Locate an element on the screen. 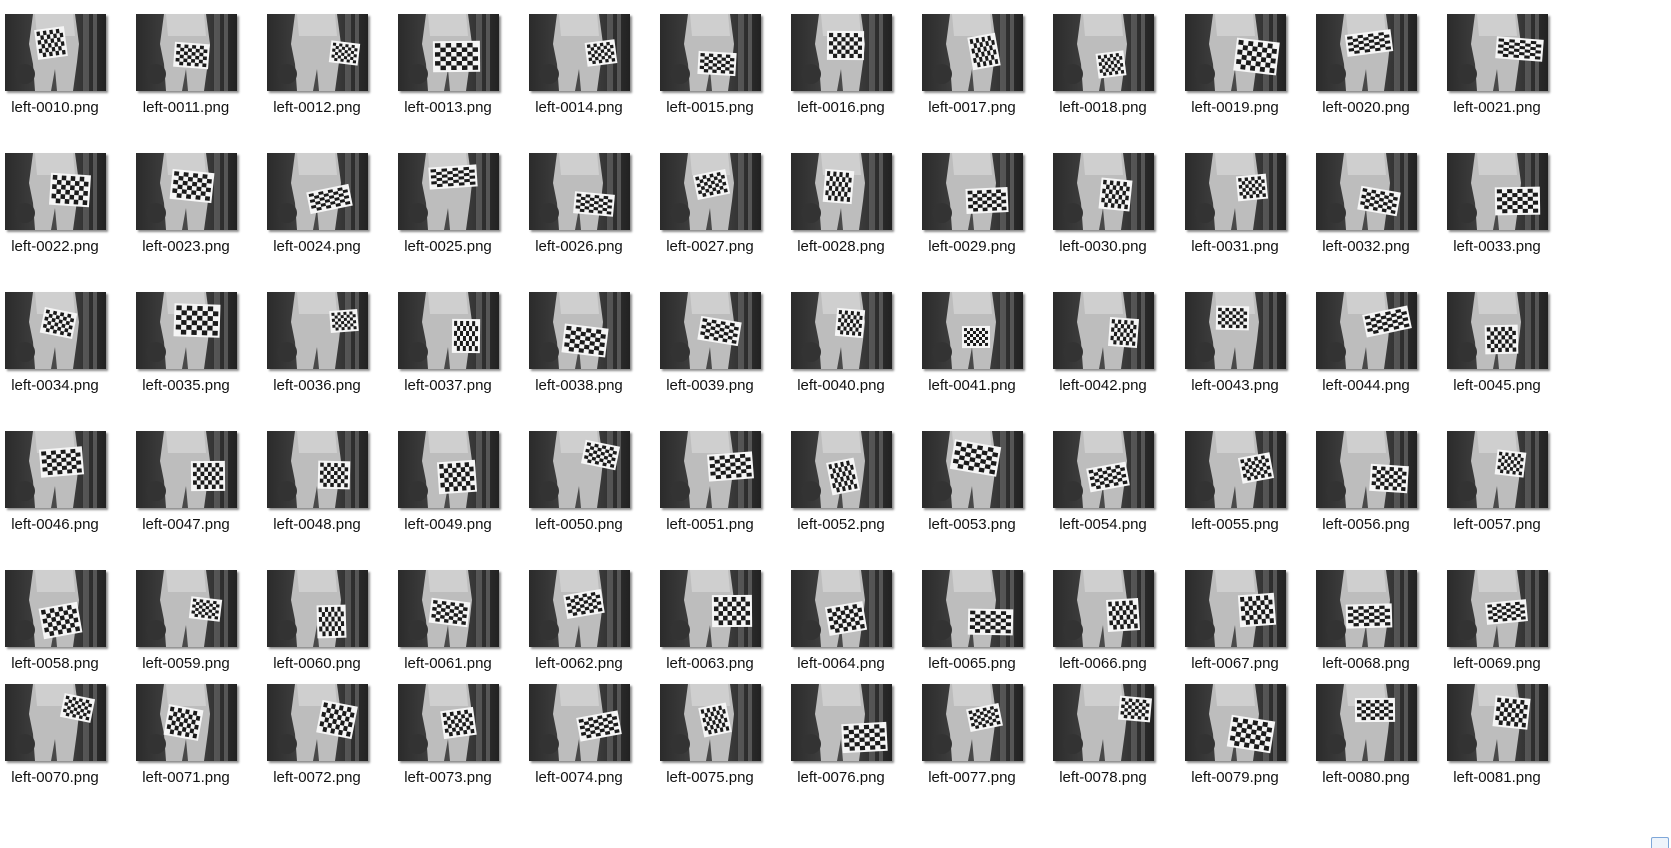 The image size is (1671, 848). file-item: left-0077.png is located at coordinates (980, 744).